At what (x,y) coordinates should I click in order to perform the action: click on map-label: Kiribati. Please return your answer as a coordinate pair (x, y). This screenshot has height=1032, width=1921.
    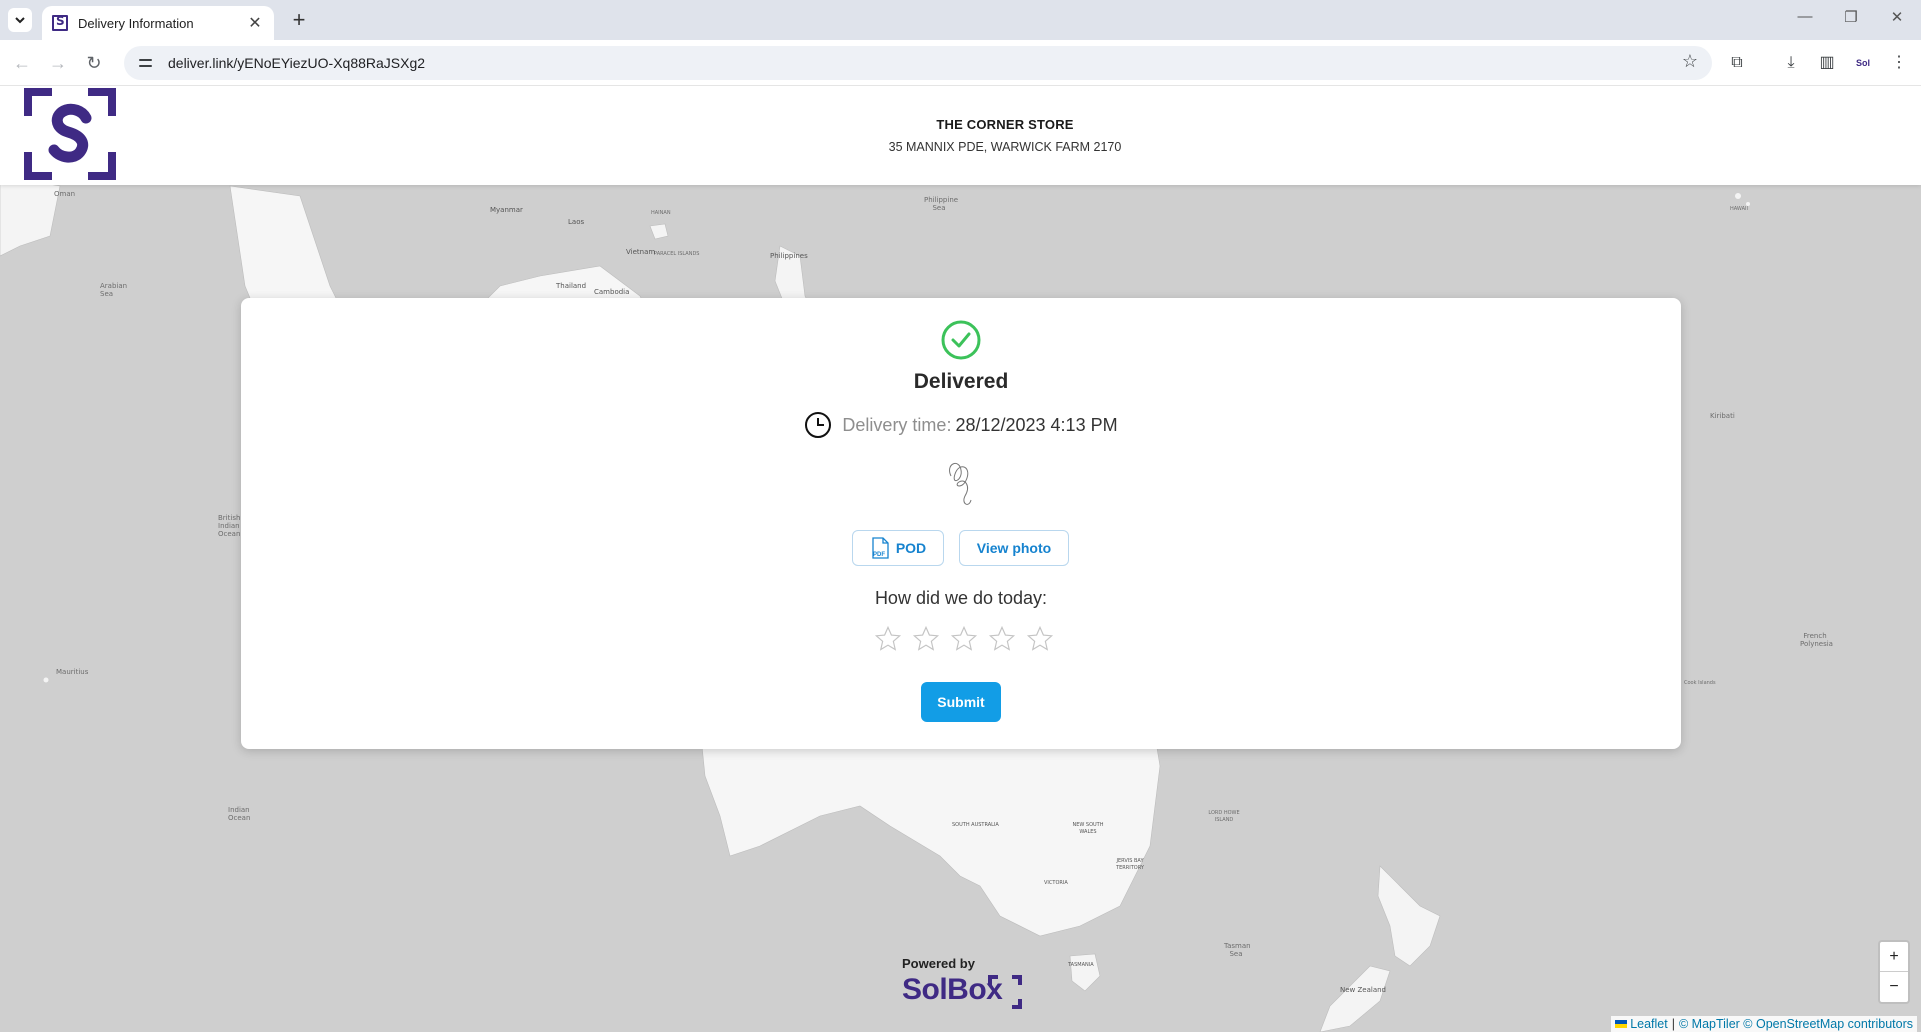
    Looking at the image, I should click on (1722, 416).